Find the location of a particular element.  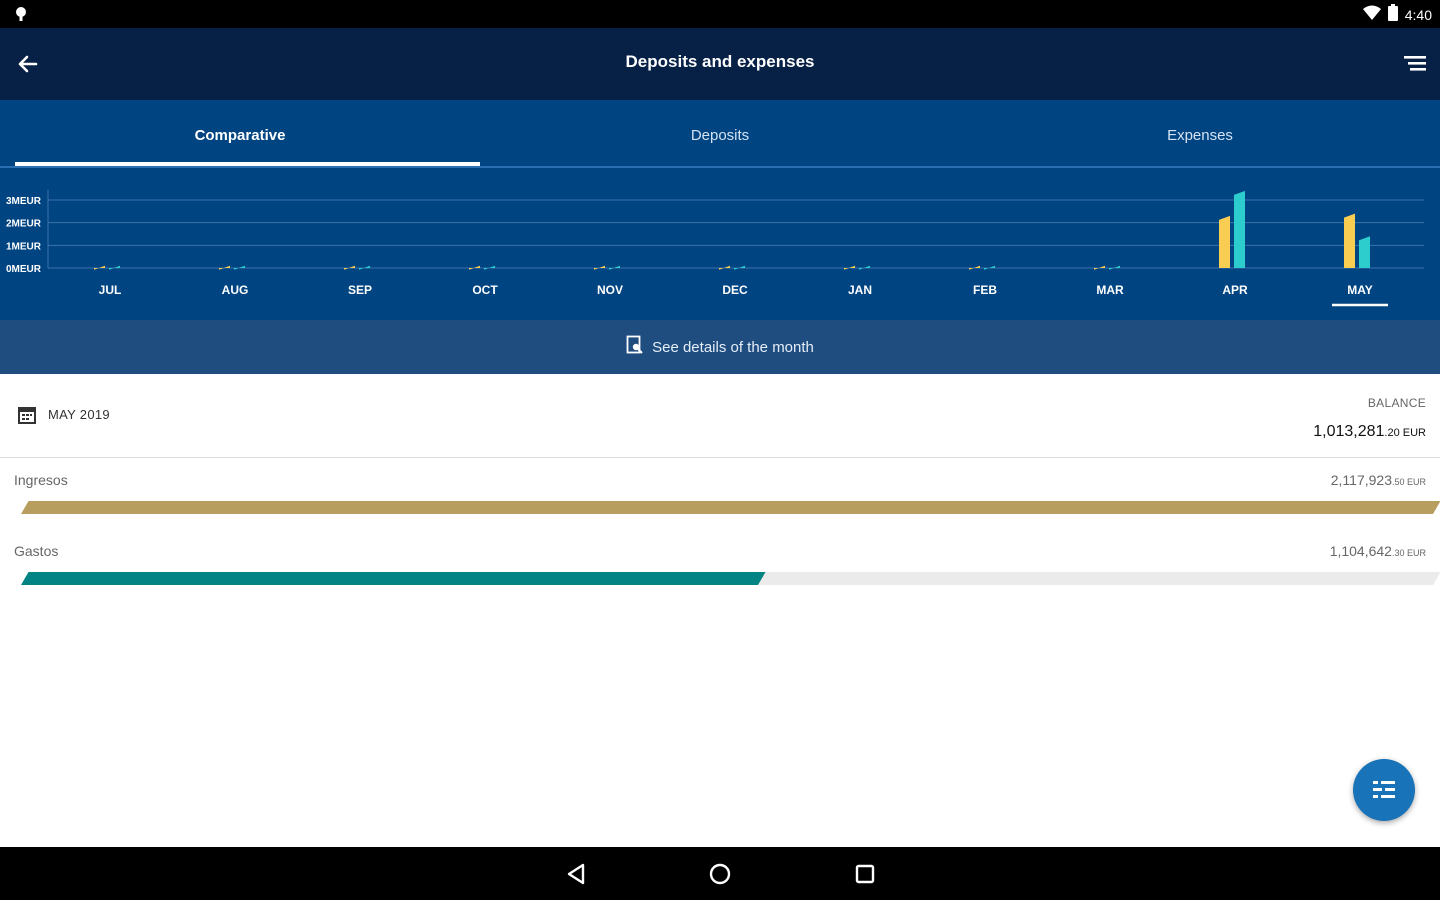

x-tick-label: DEC is located at coordinates (735, 290).